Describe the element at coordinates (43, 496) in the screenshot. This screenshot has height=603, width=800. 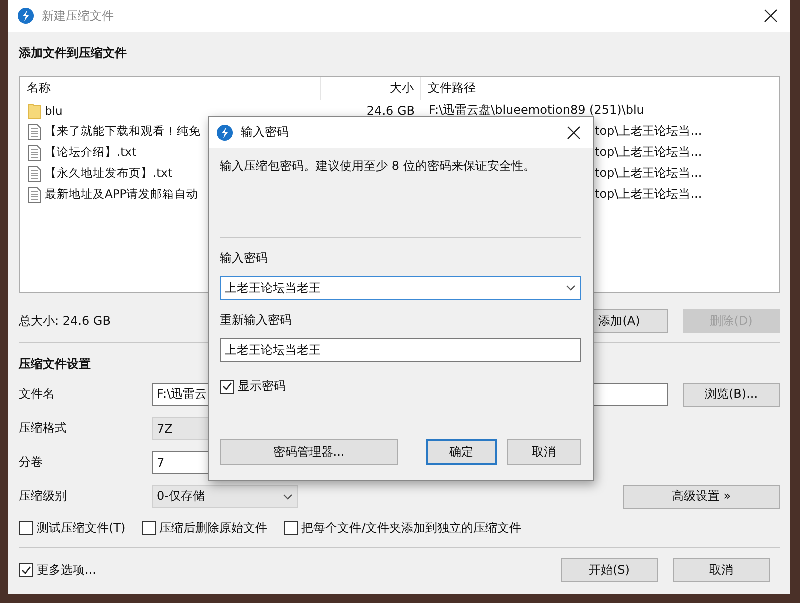
I see `field-label: 压缩级别` at that location.